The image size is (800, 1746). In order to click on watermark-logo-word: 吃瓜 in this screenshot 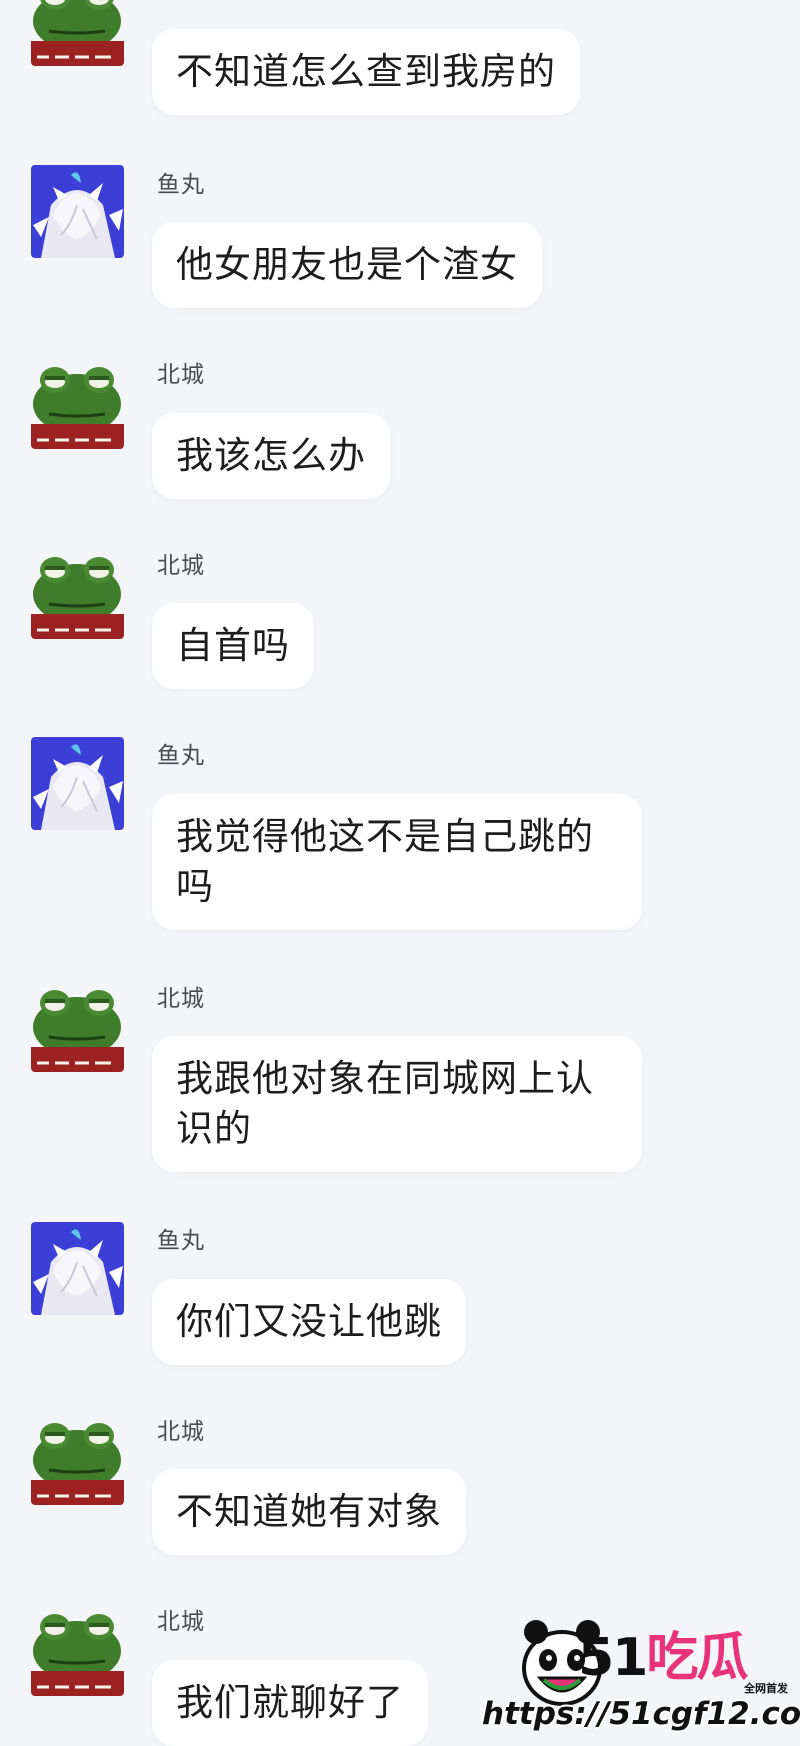, I will do `click(697, 1658)`.